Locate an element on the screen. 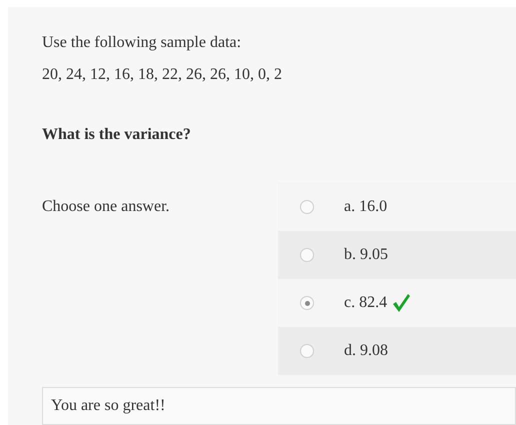 The width and height of the screenshot is (516, 425). answer-option: d. 9.08 is located at coordinates (397, 351).